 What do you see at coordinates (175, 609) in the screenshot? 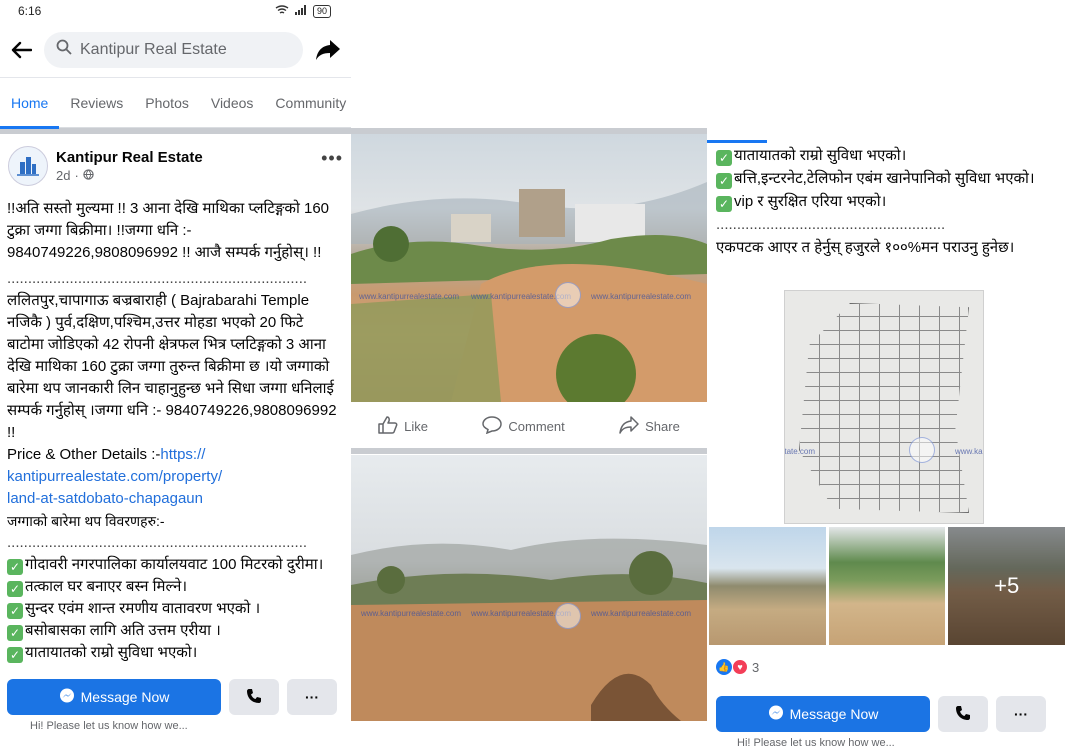
I see `feature-item: ✓ सुन्दर एवंम शान्त रमणीय वातावरण भएको ।` at bounding box center [175, 609].